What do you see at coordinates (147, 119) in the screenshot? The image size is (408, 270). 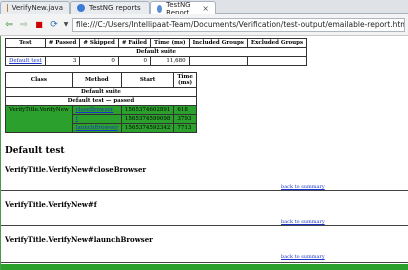 I see `start-time: 1565374599098` at bounding box center [147, 119].